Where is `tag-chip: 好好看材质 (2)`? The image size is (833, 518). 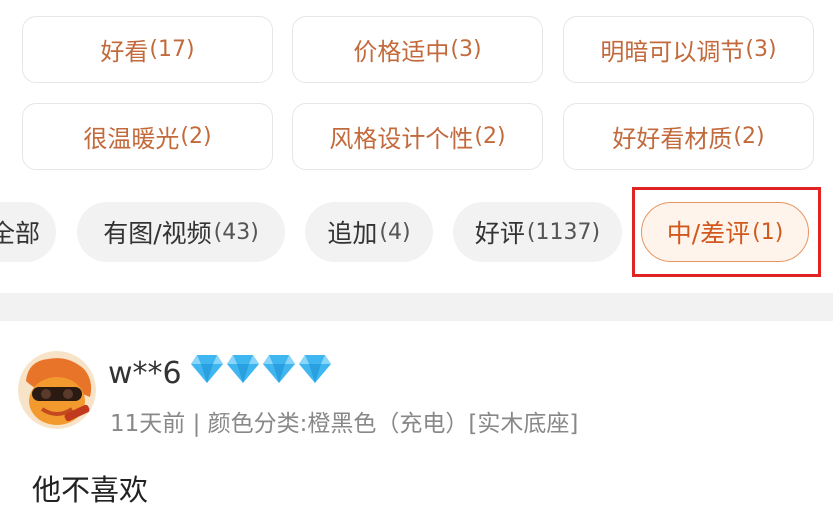 tag-chip: 好好看材质 (2) is located at coordinates (688, 136).